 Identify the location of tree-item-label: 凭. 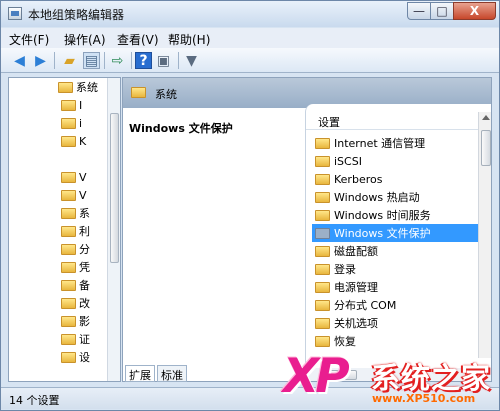
(84, 267).